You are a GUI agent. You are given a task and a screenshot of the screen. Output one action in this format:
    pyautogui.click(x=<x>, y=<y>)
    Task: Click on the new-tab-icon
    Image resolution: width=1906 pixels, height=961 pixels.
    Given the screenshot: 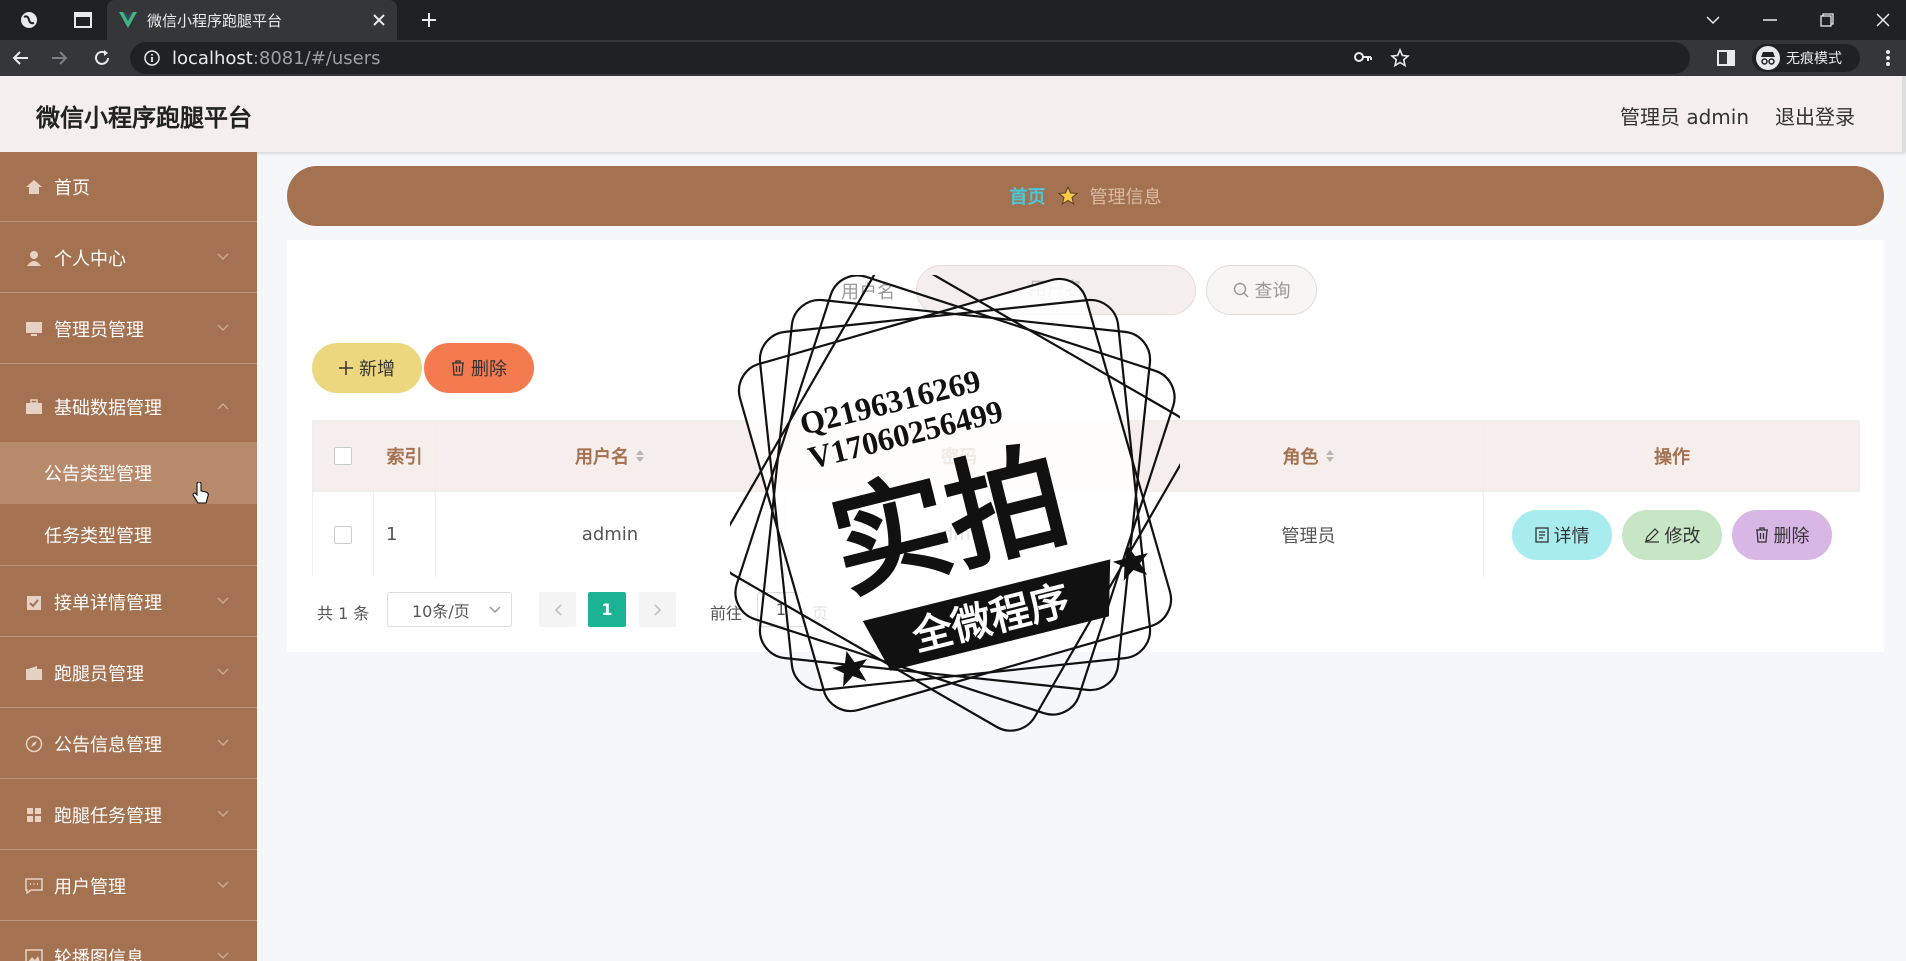 What is the action you would take?
    pyautogui.click(x=429, y=20)
    